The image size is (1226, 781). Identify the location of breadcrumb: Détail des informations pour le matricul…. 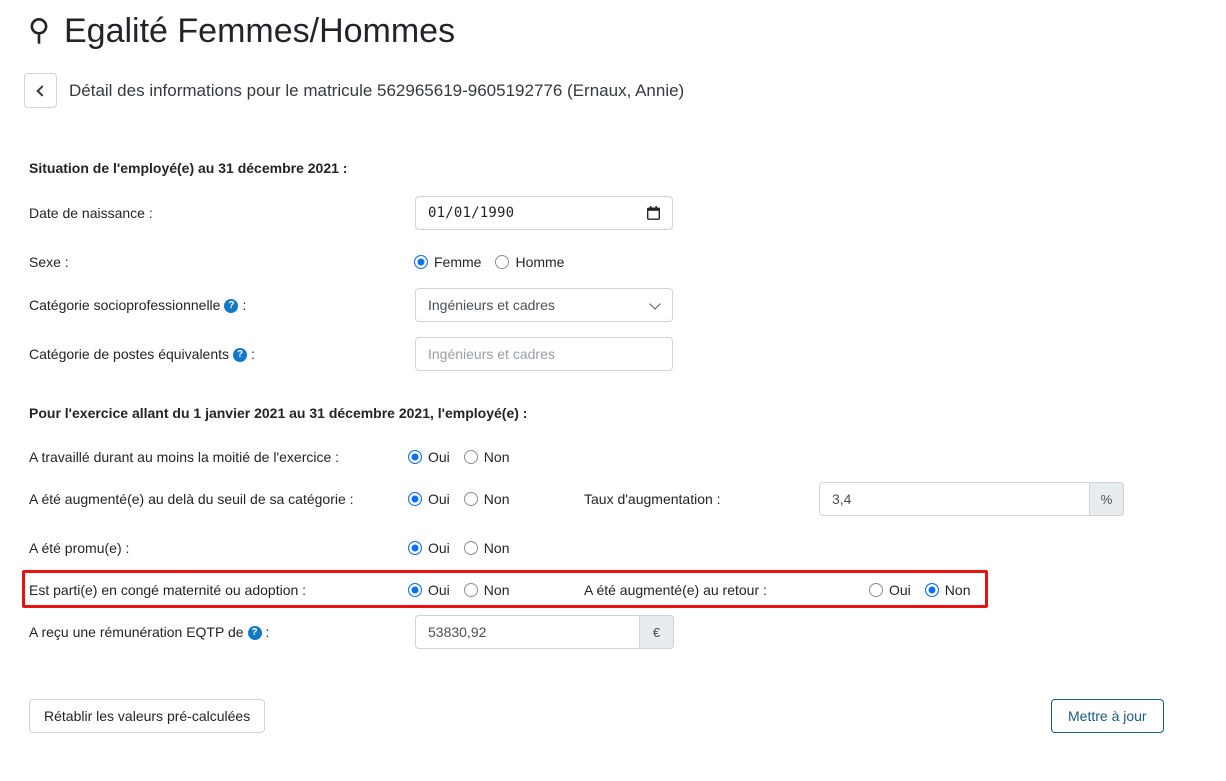
(354, 90).